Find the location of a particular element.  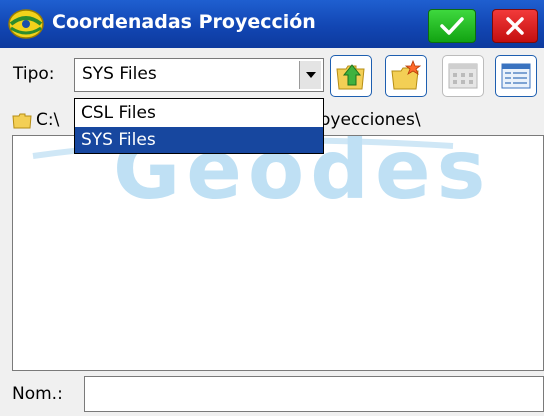

type-select-arrow is located at coordinates (310, 75).